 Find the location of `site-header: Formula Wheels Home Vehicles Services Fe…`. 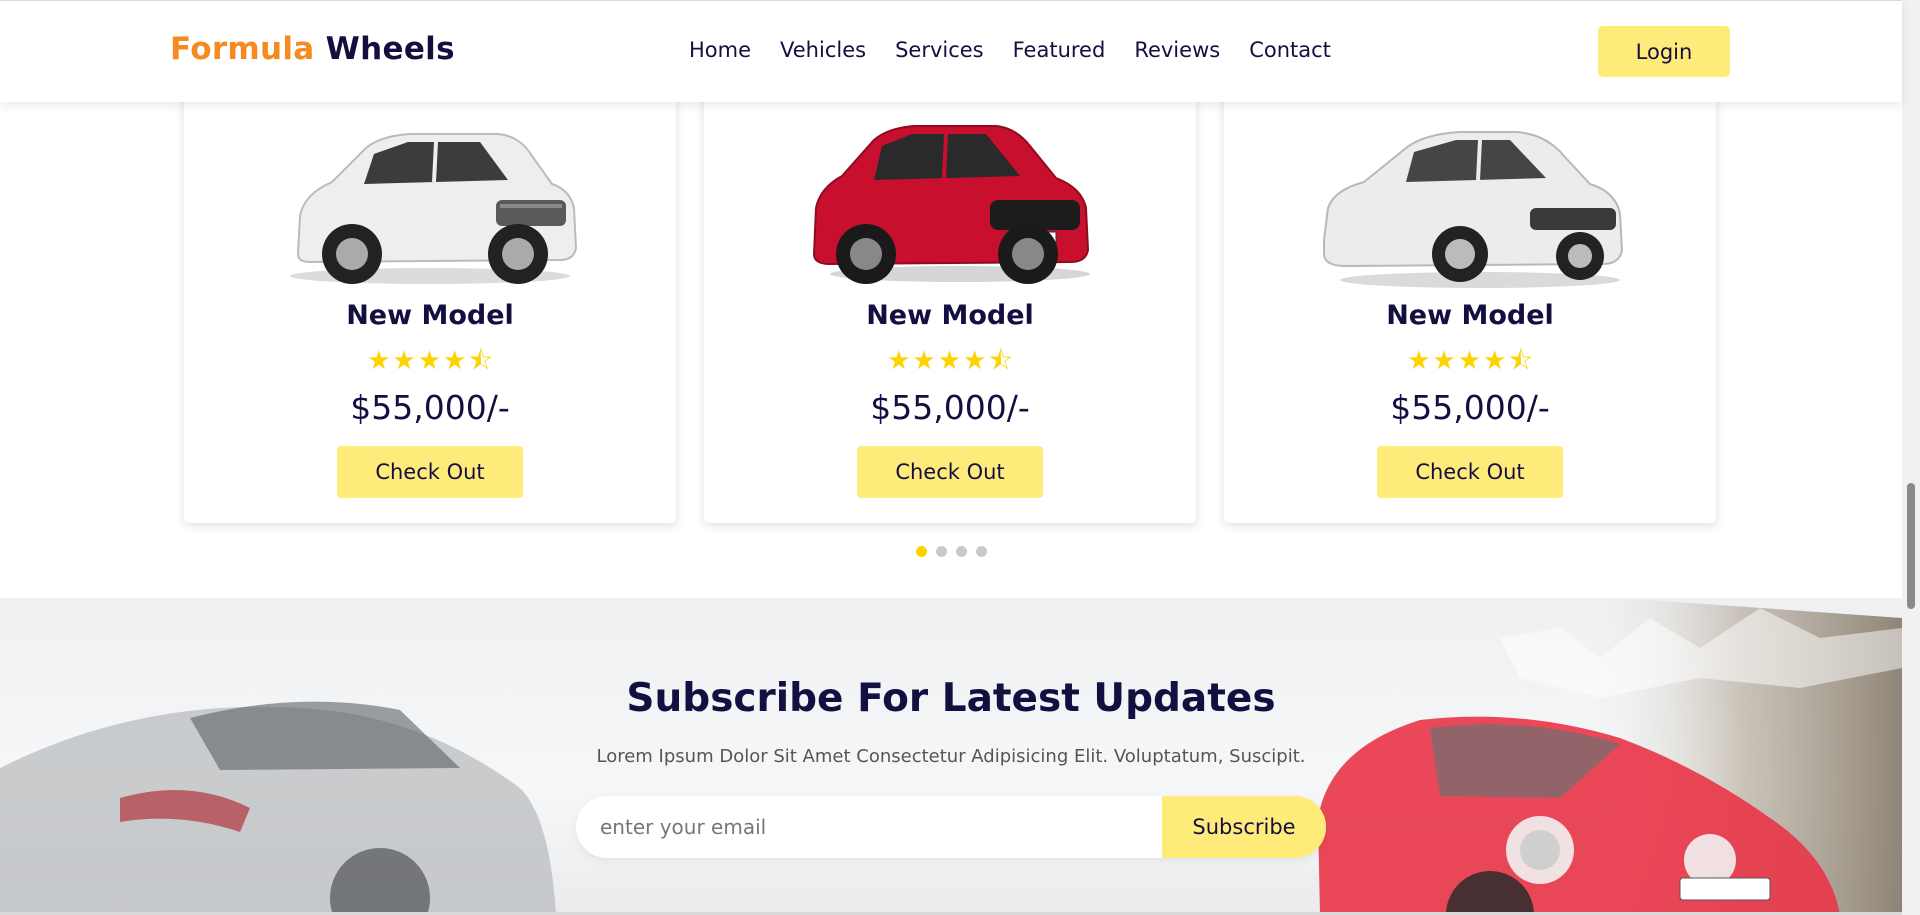

site-header: Formula Wheels Home Vehicles Services Fe… is located at coordinates (951, 51).